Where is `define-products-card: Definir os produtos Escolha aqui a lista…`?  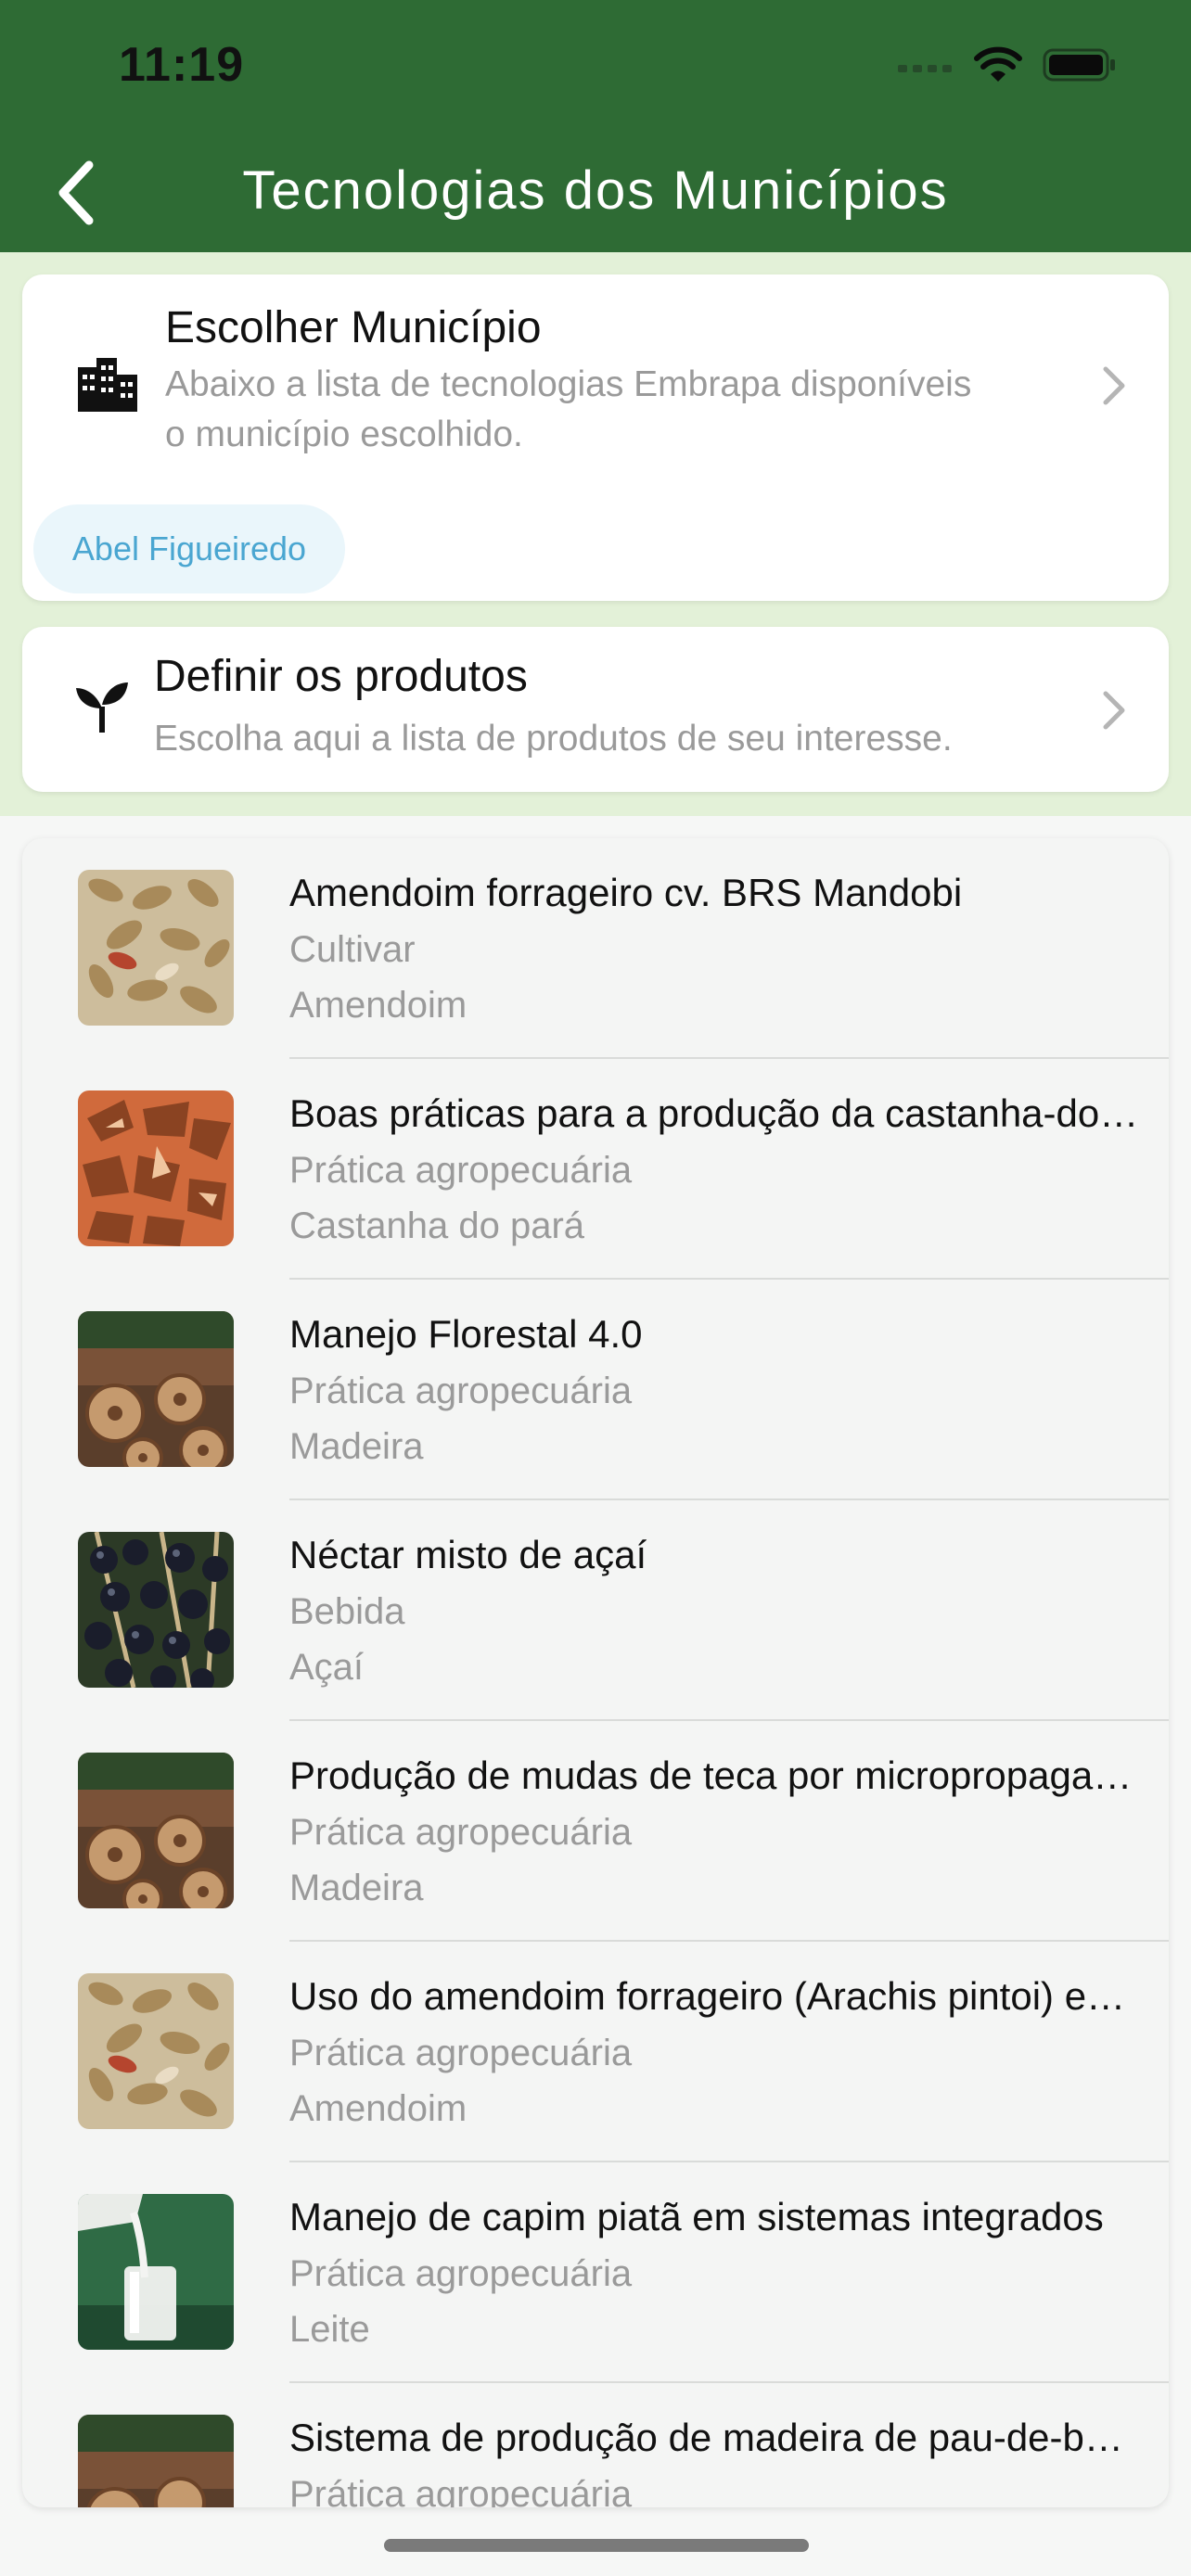
define-products-card: Definir os produtos Escolha aqui a lista… is located at coordinates (595, 709).